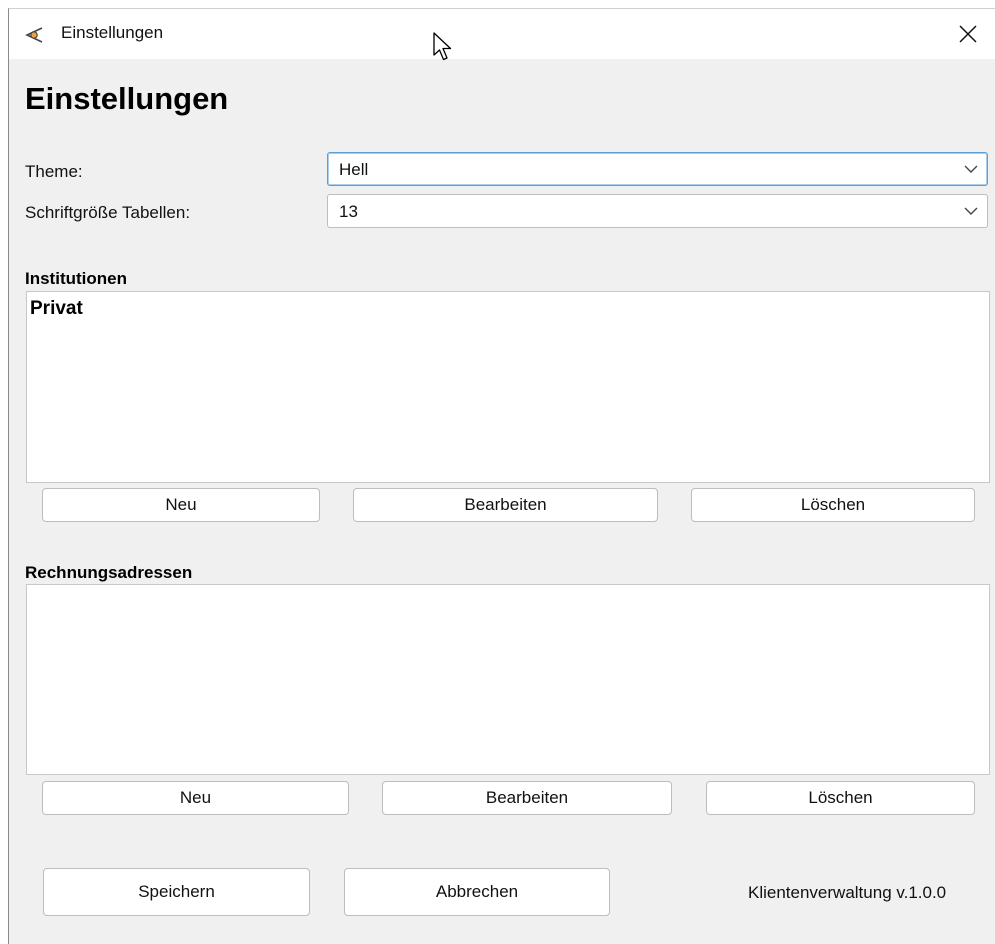  What do you see at coordinates (840, 798) in the screenshot?
I see `billing-delete-button: Löschen` at bounding box center [840, 798].